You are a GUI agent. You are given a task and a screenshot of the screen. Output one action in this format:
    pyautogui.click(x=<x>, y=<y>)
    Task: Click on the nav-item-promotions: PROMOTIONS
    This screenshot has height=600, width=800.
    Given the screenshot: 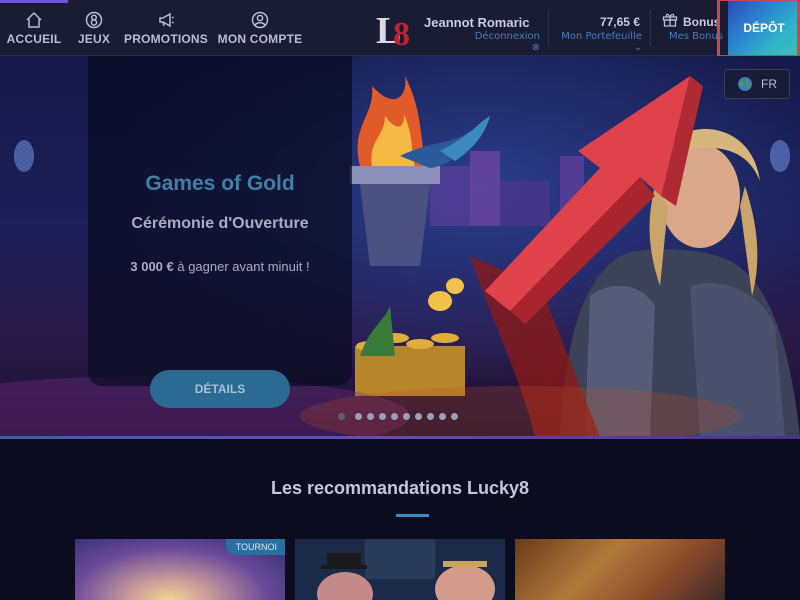 What is the action you would take?
    pyautogui.click(x=166, y=28)
    